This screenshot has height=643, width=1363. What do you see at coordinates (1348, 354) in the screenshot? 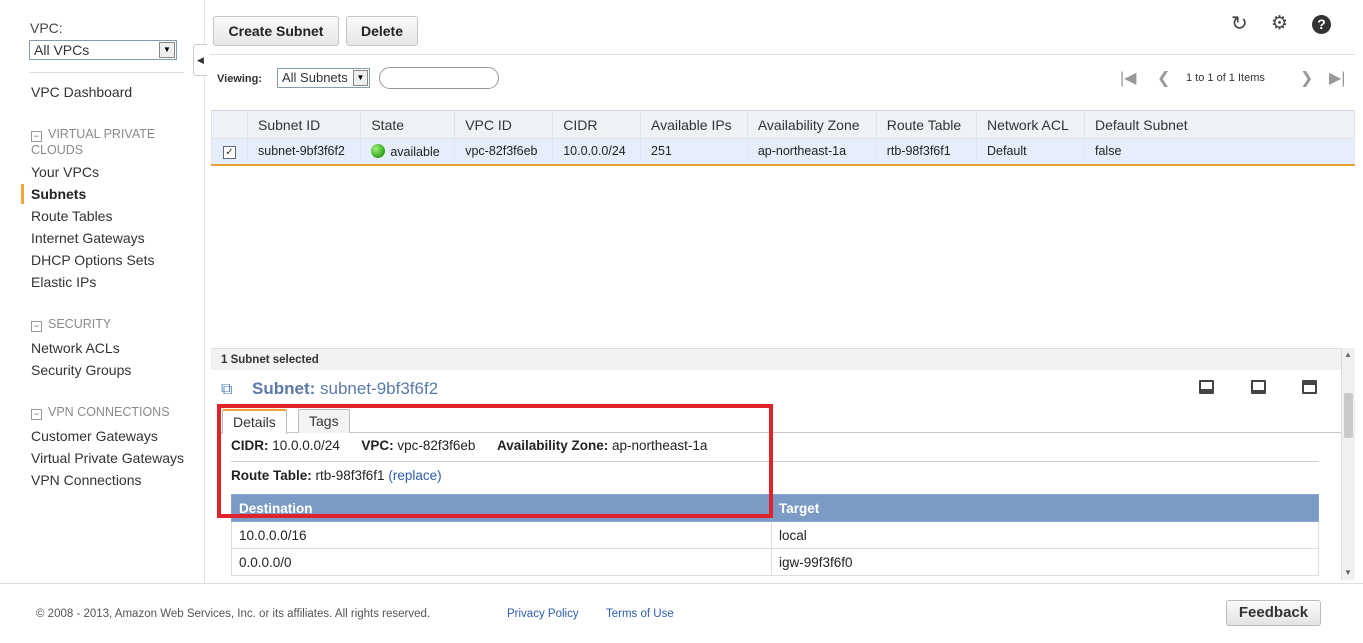
I see `scroll-up-icon: ▲` at bounding box center [1348, 354].